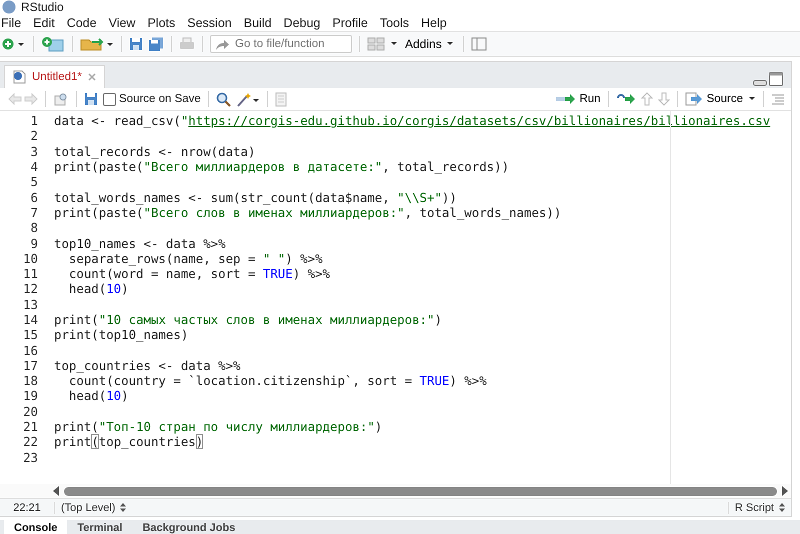  I want to click on cursor-position: 22:21, so click(27, 508).